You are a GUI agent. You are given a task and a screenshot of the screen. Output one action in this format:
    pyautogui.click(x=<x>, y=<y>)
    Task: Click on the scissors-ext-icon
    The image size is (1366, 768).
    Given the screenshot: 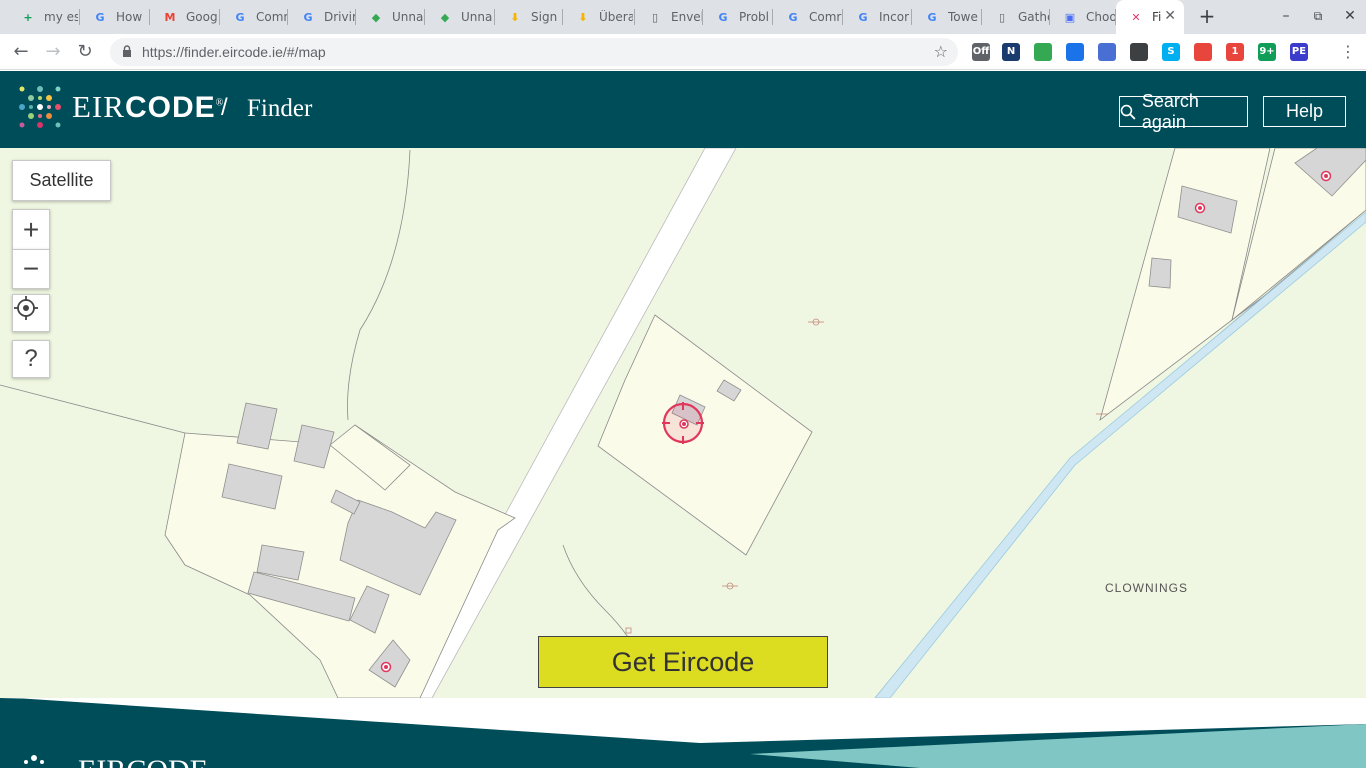 What is the action you would take?
    pyautogui.click(x=1139, y=52)
    